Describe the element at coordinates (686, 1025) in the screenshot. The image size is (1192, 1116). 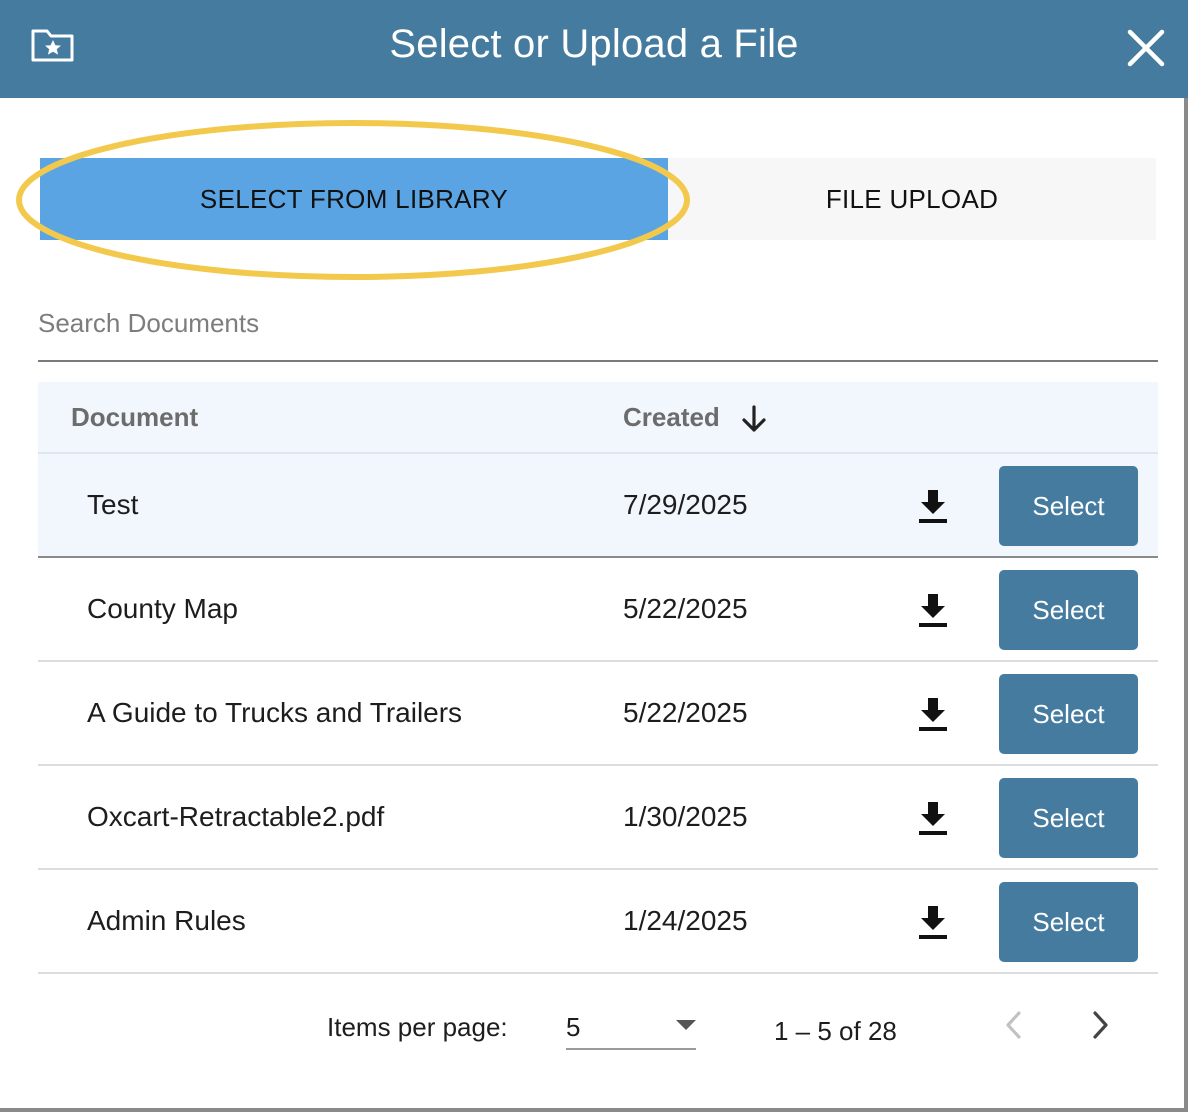
I see `caret-down-icon` at that location.